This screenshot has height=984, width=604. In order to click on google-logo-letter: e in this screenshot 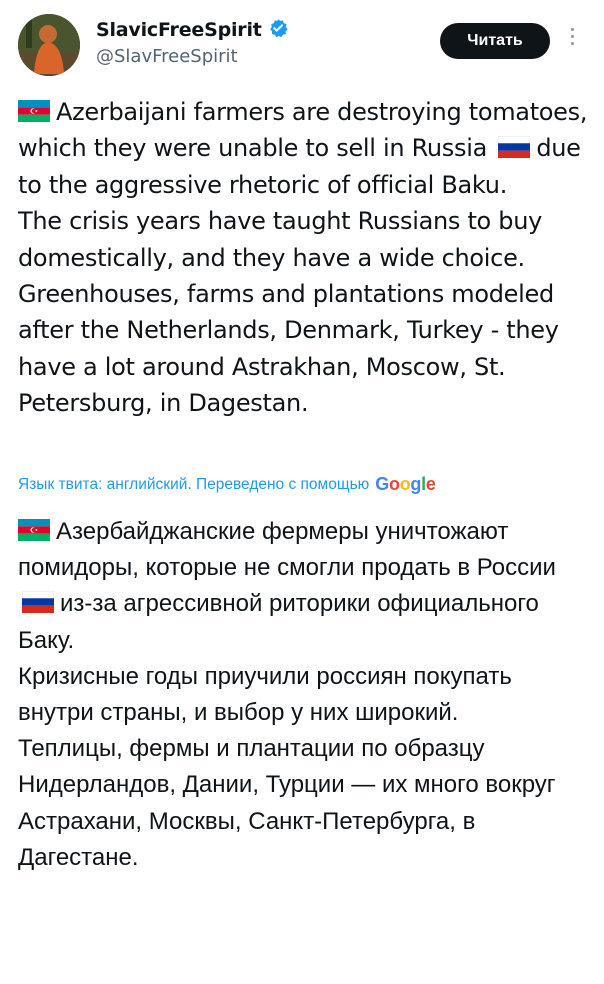, I will do `click(430, 484)`.